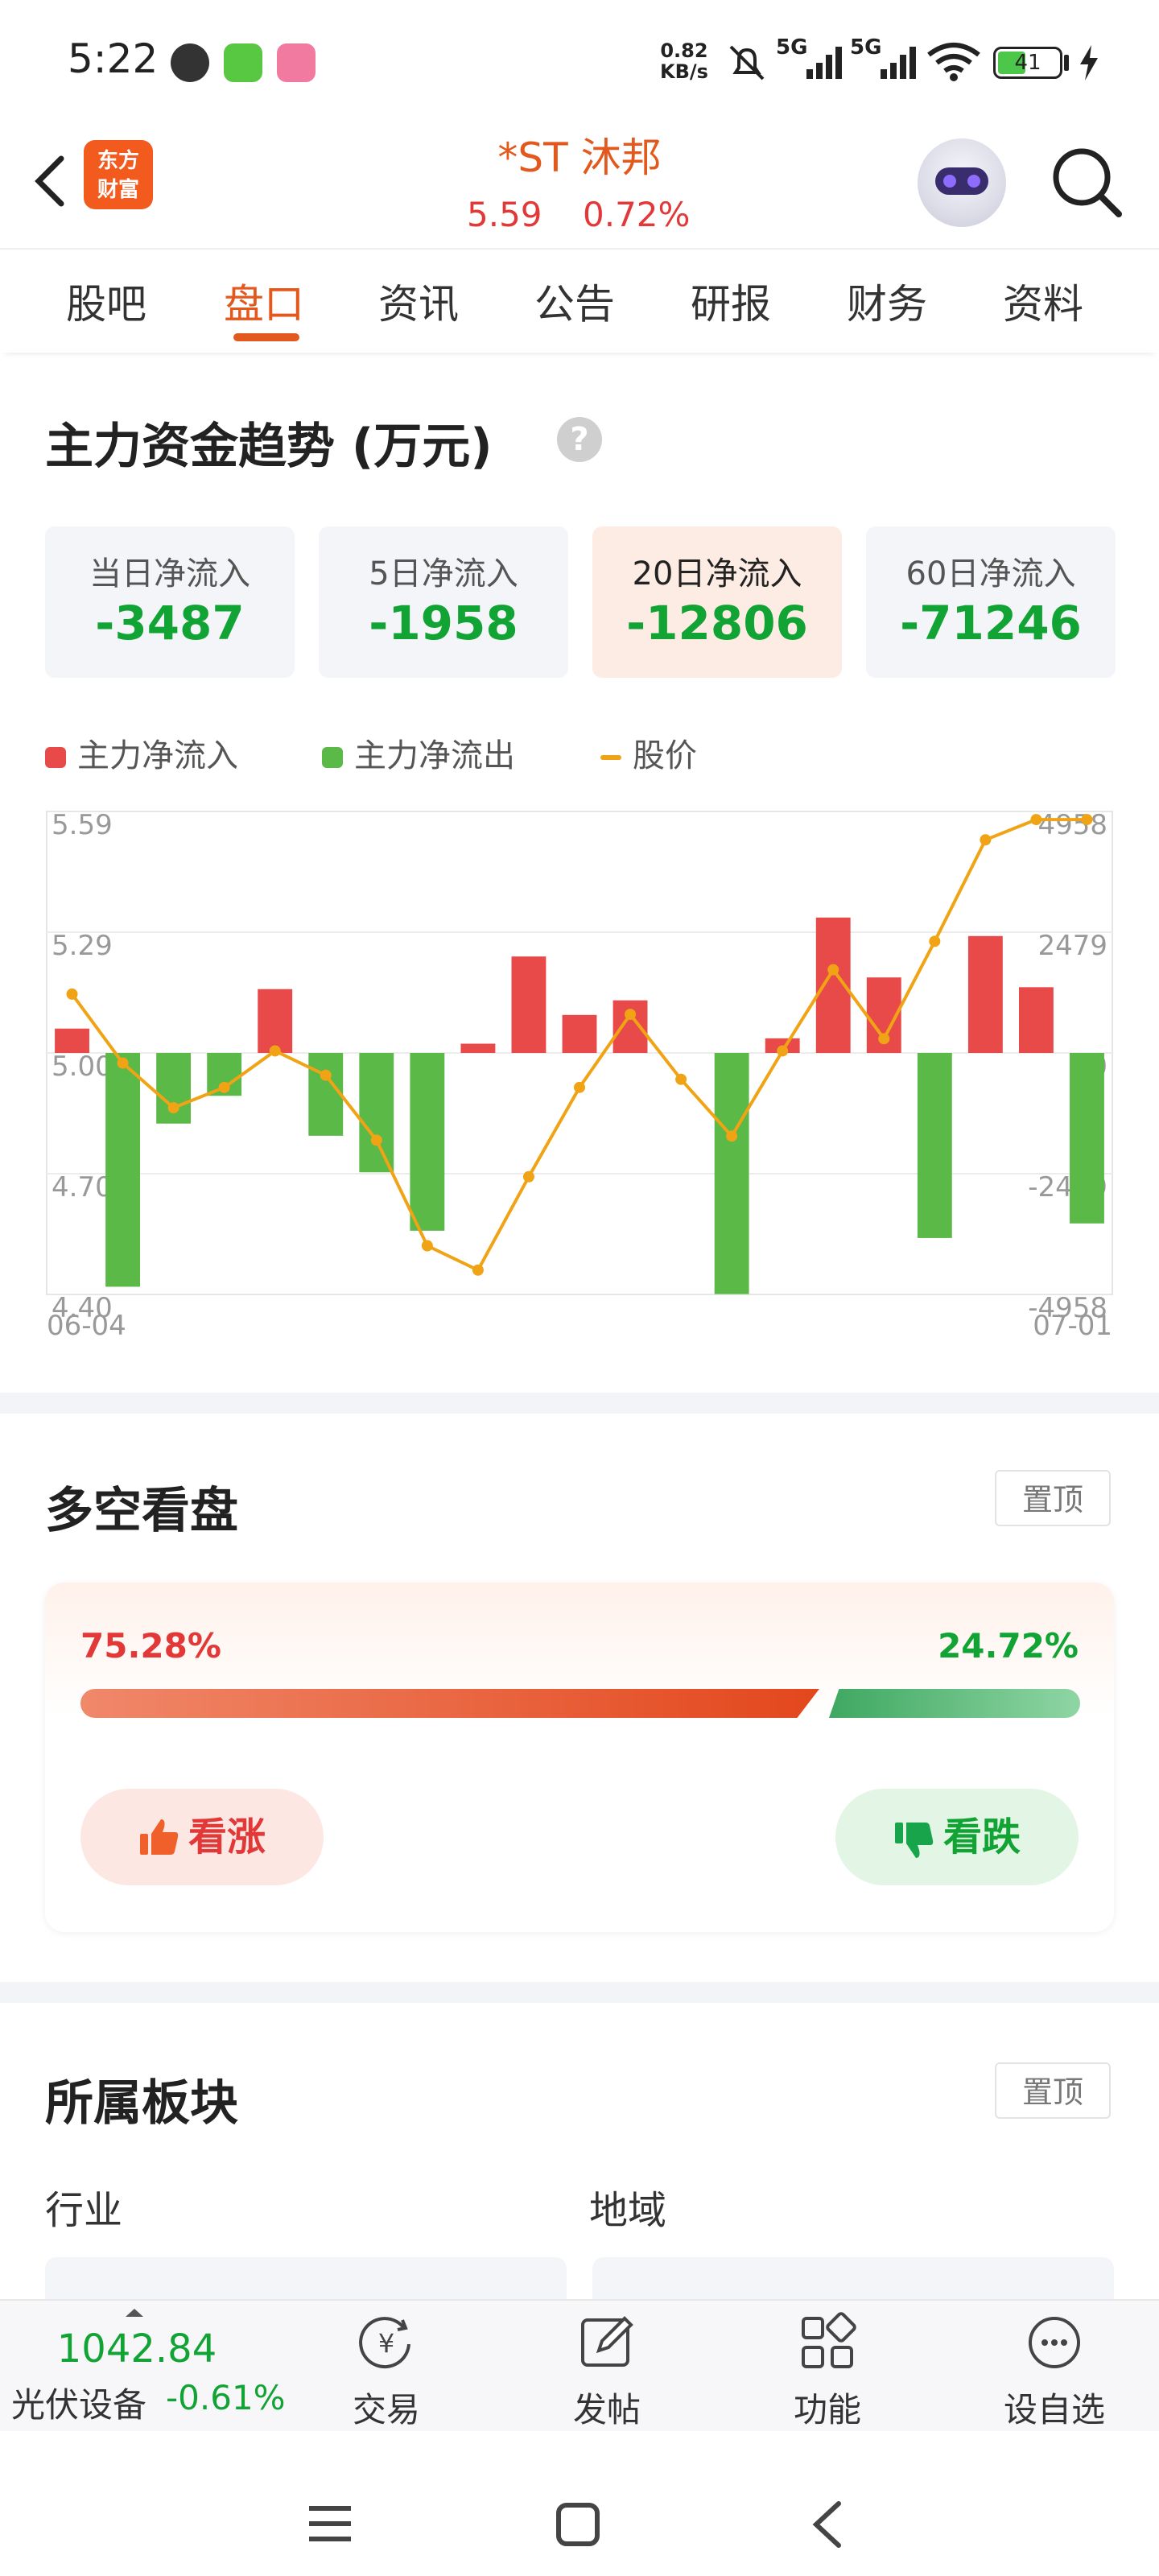  Describe the element at coordinates (665, 755) in the screenshot. I see `legend-label: 股价` at that location.